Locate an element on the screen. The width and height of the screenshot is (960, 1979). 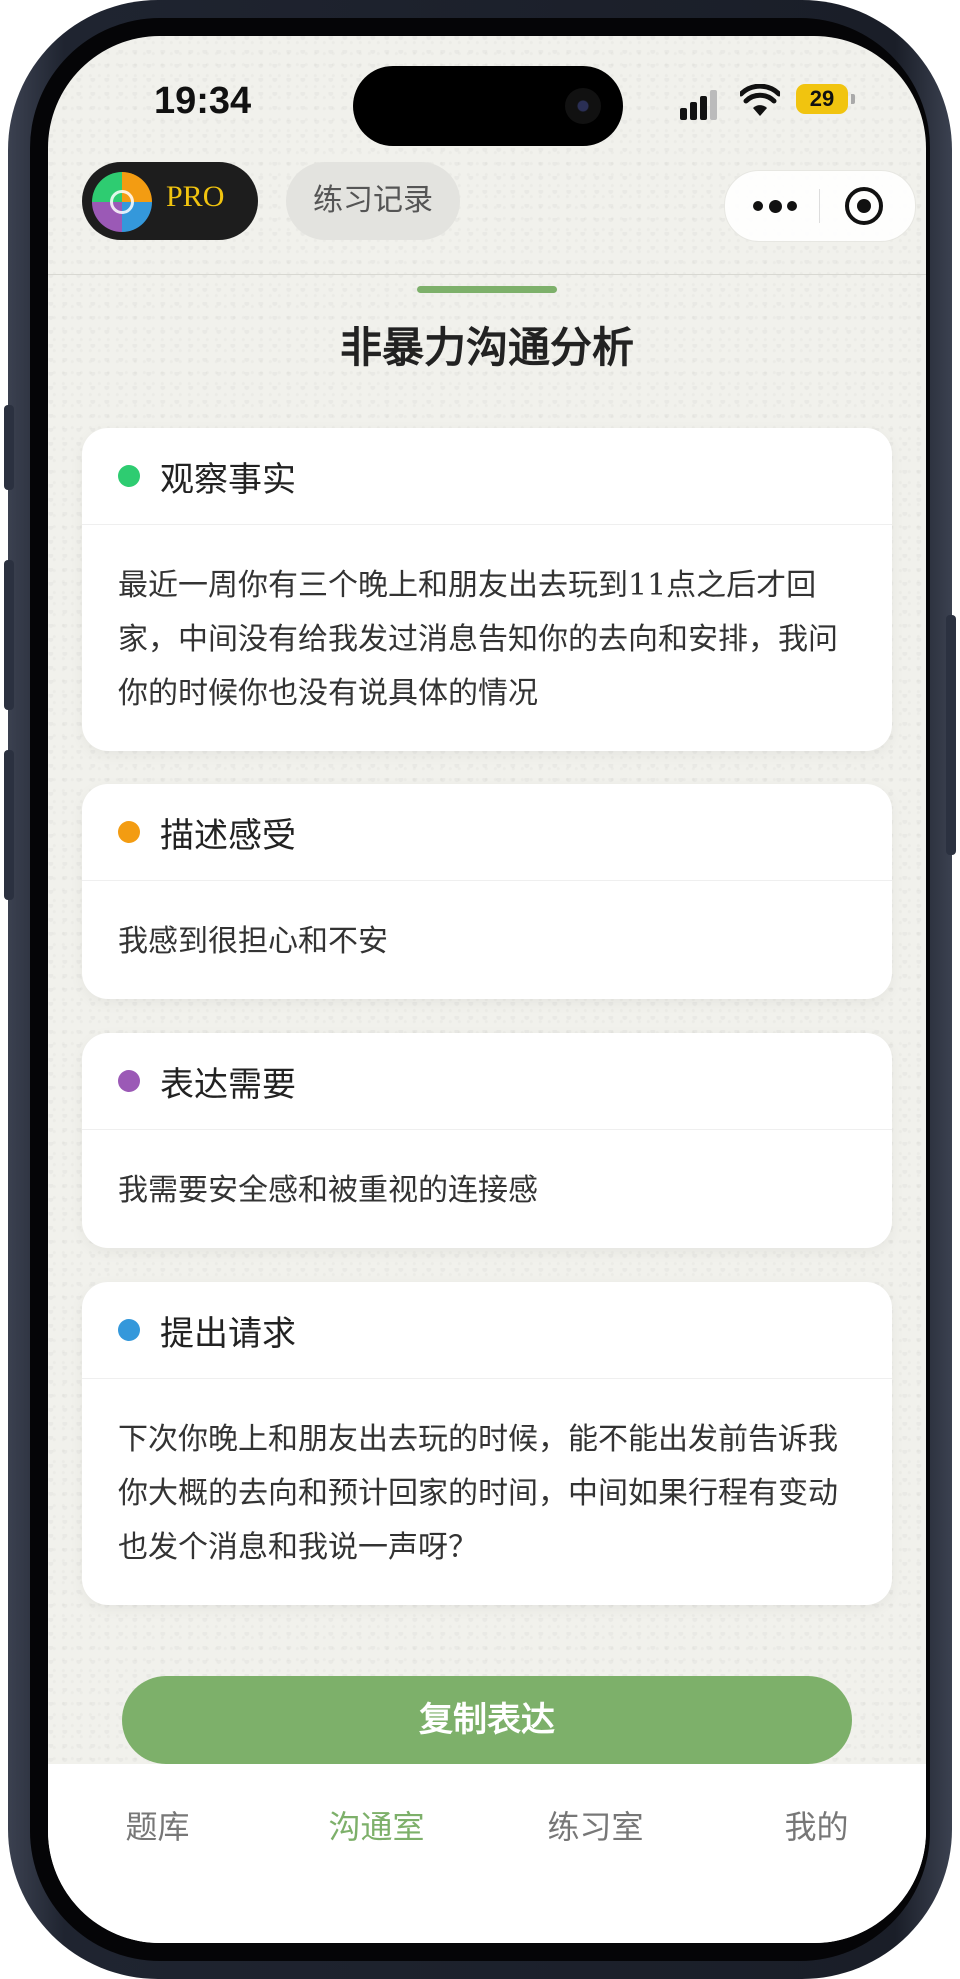
card-text: 我感到很担心和不安 is located at coordinates (253, 941).